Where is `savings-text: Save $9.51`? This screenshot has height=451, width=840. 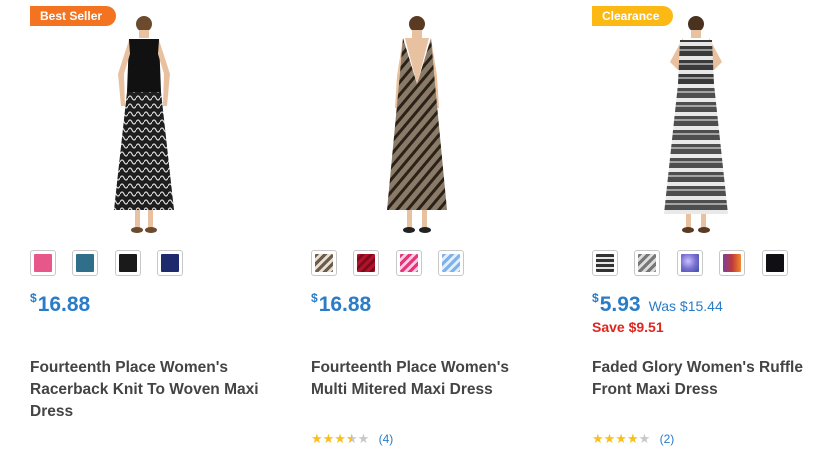 savings-text: Save $9.51 is located at coordinates (628, 327).